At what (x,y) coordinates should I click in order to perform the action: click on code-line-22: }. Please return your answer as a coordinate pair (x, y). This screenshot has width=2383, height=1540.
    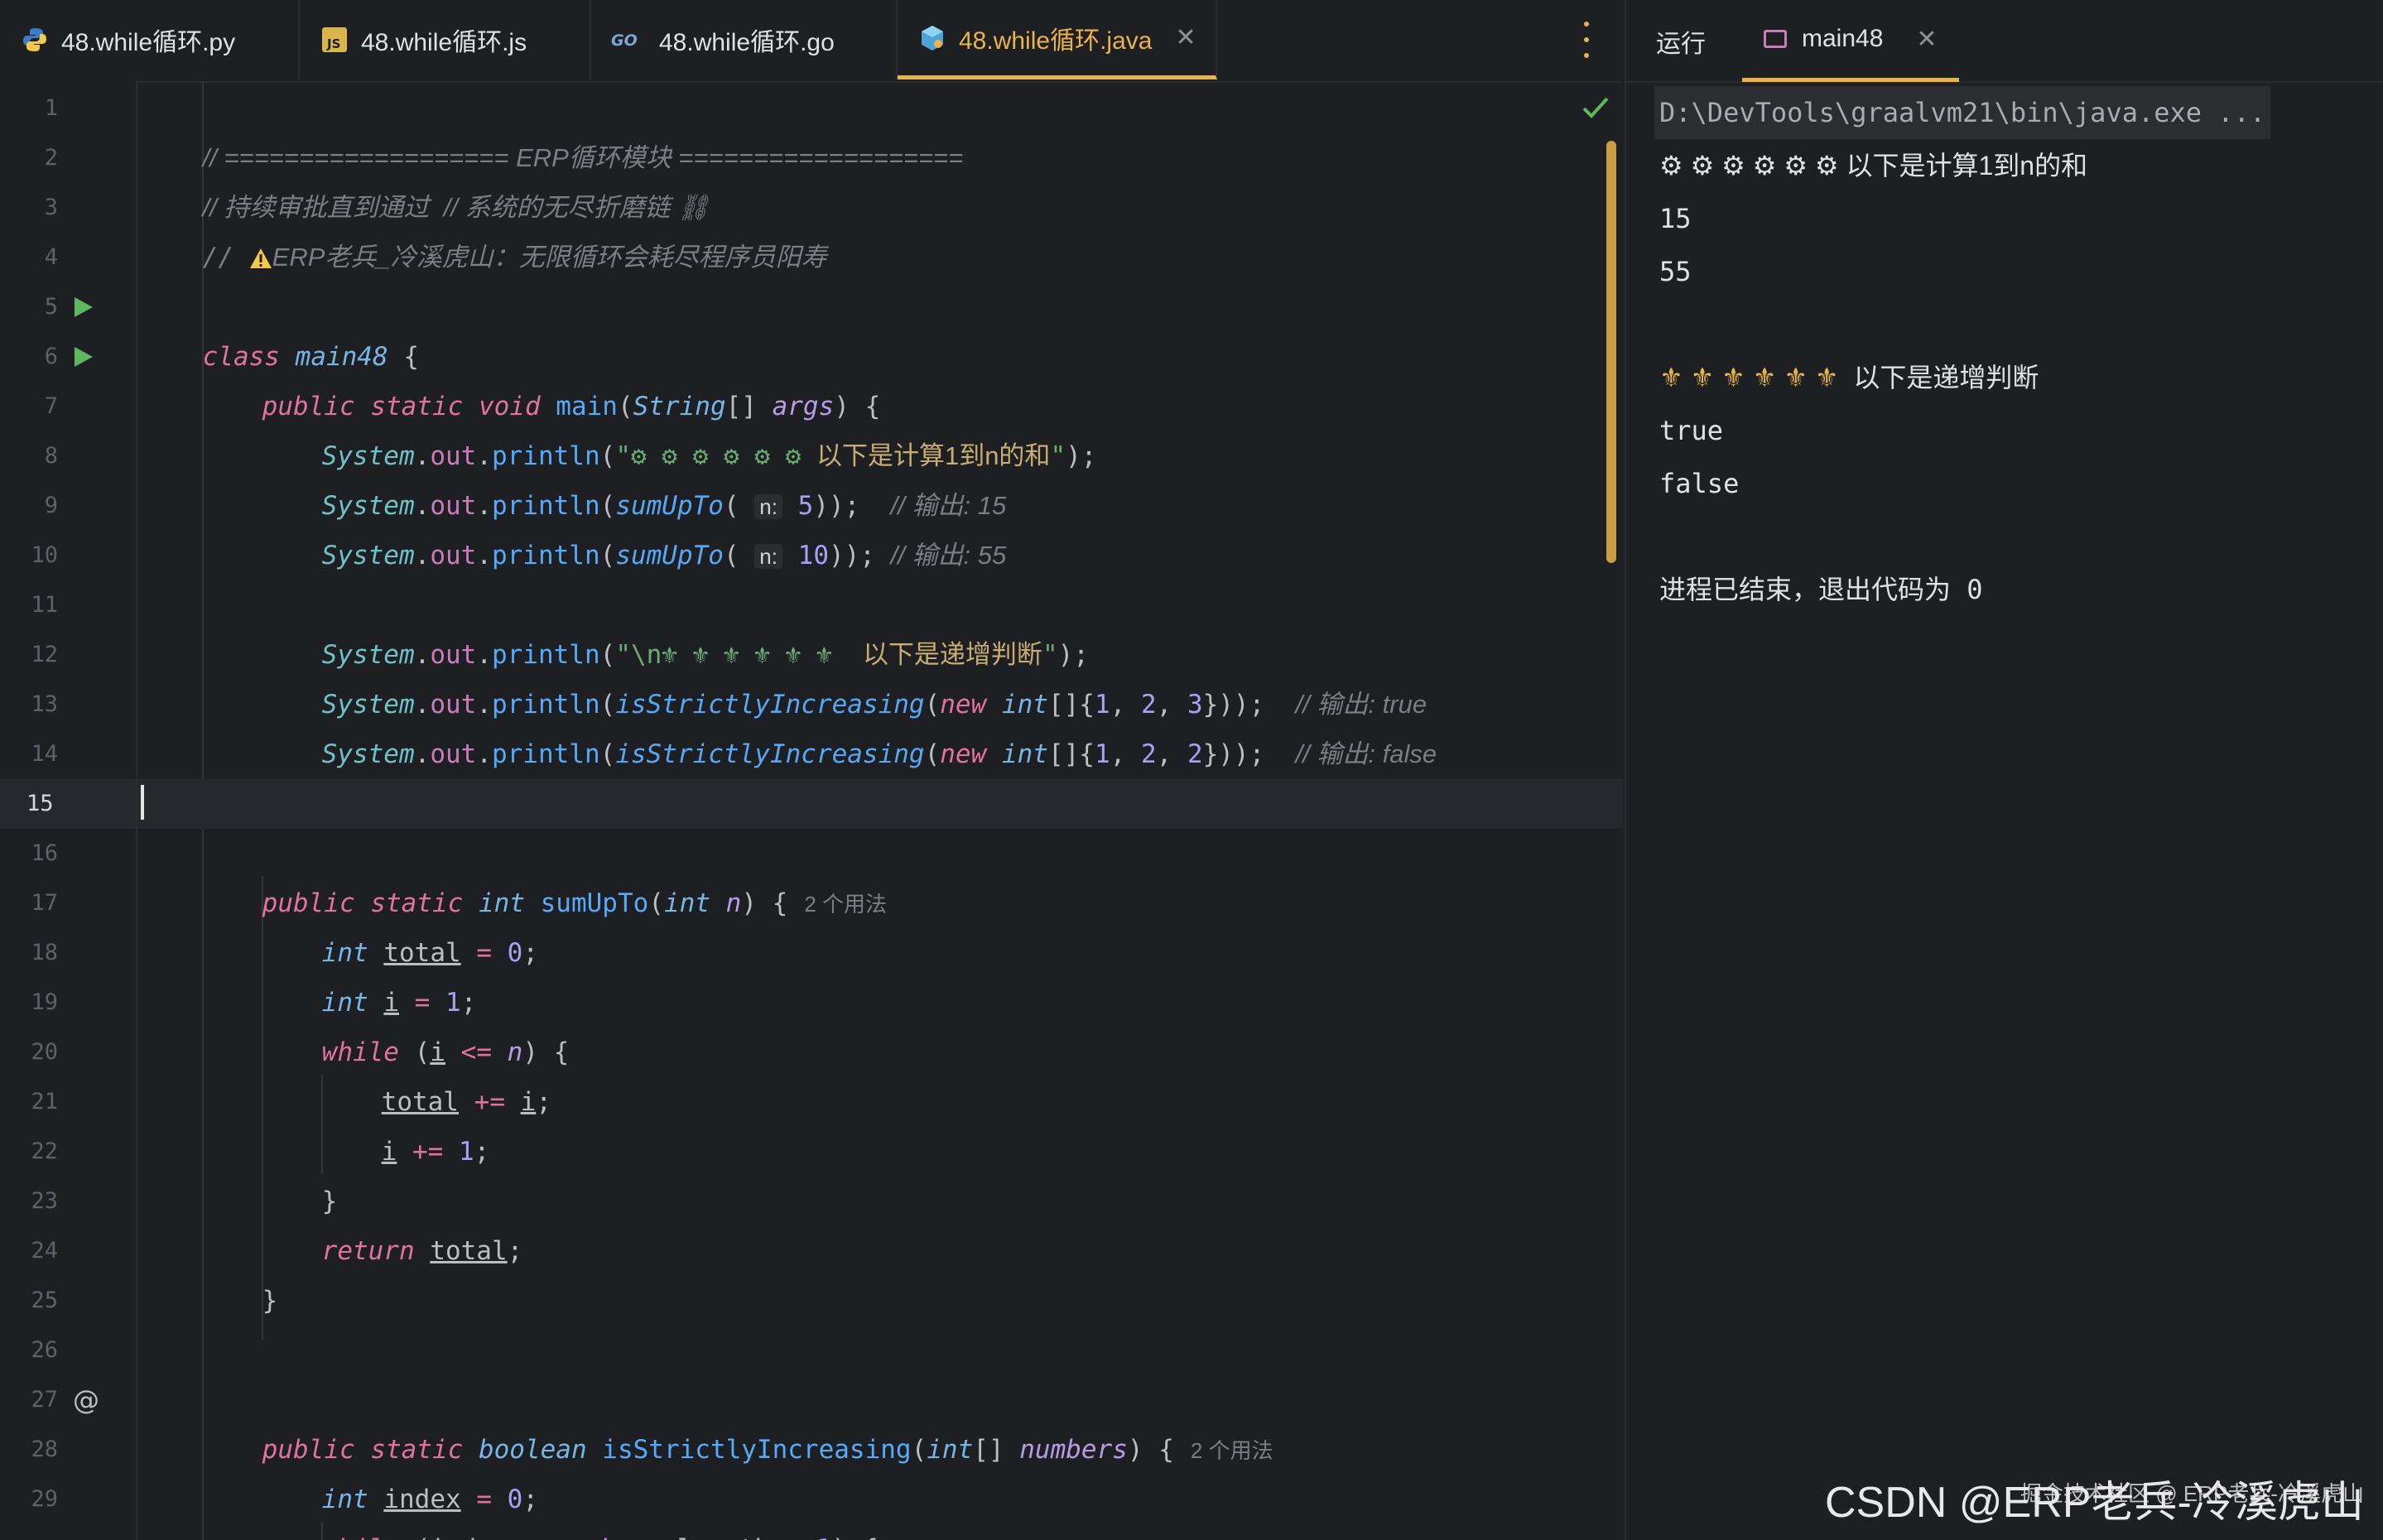
    Looking at the image, I should click on (329, 1201).